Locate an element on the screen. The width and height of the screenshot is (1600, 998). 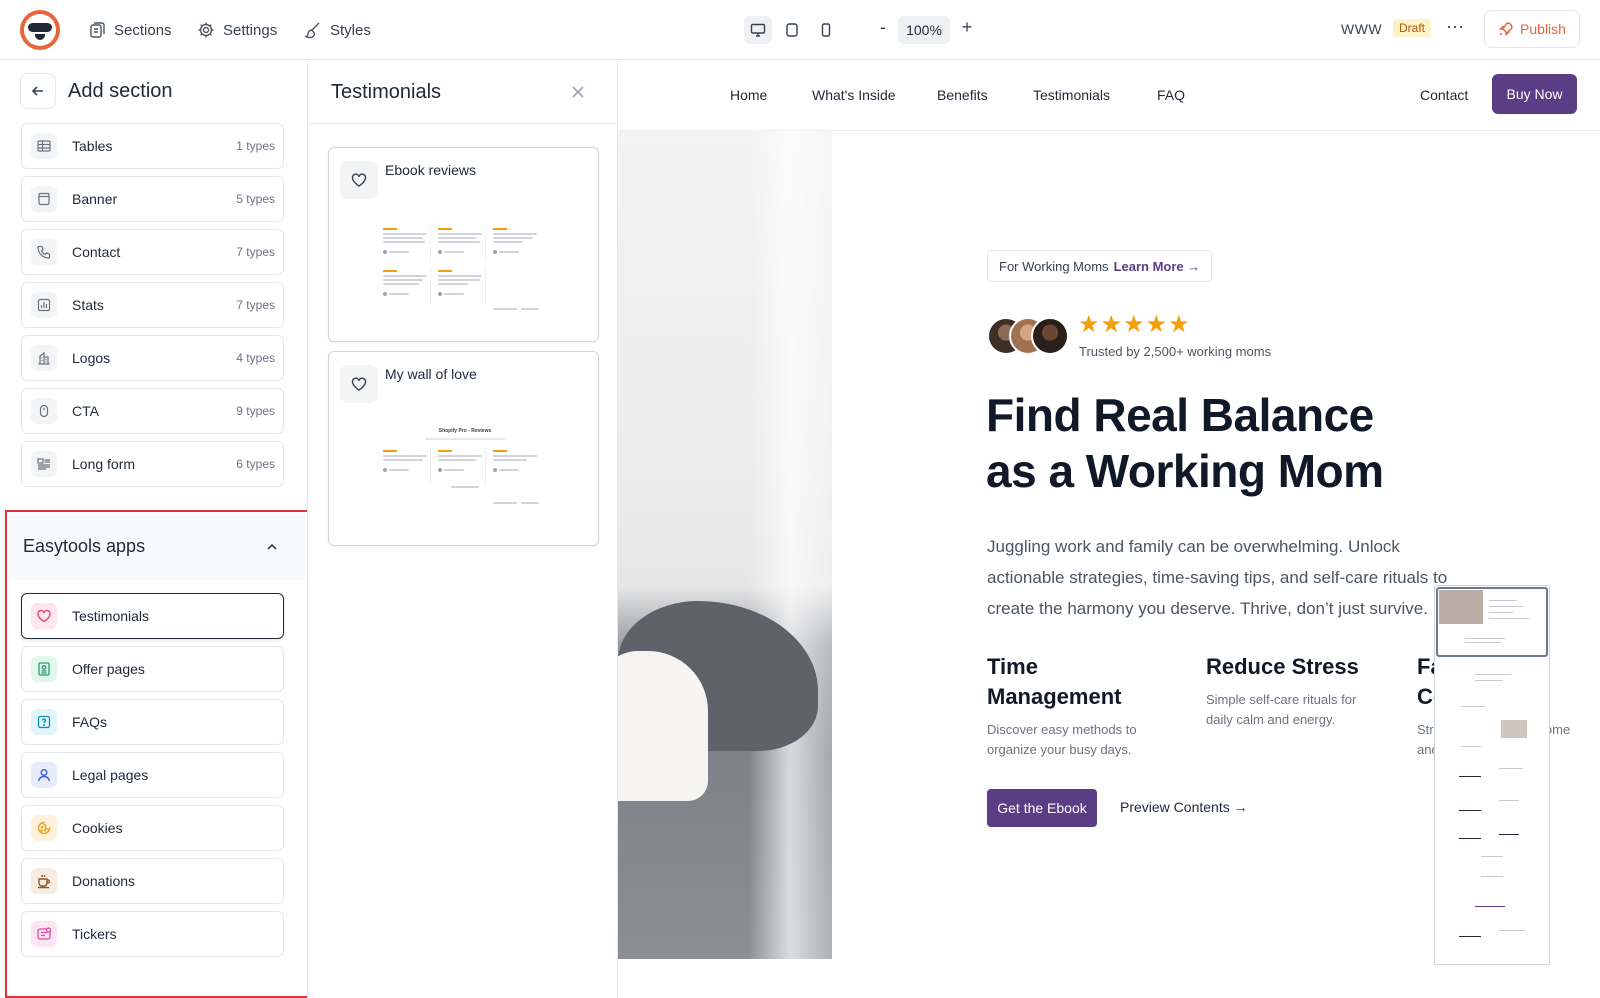
mobile-view-button is located at coordinates (826, 30).